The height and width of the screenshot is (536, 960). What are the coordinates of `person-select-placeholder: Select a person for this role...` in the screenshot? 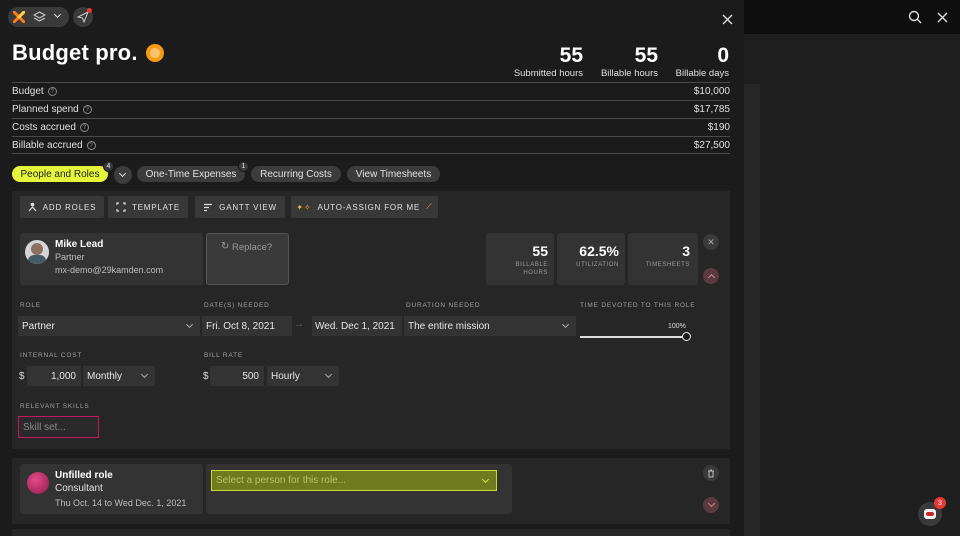 It's located at (281, 480).